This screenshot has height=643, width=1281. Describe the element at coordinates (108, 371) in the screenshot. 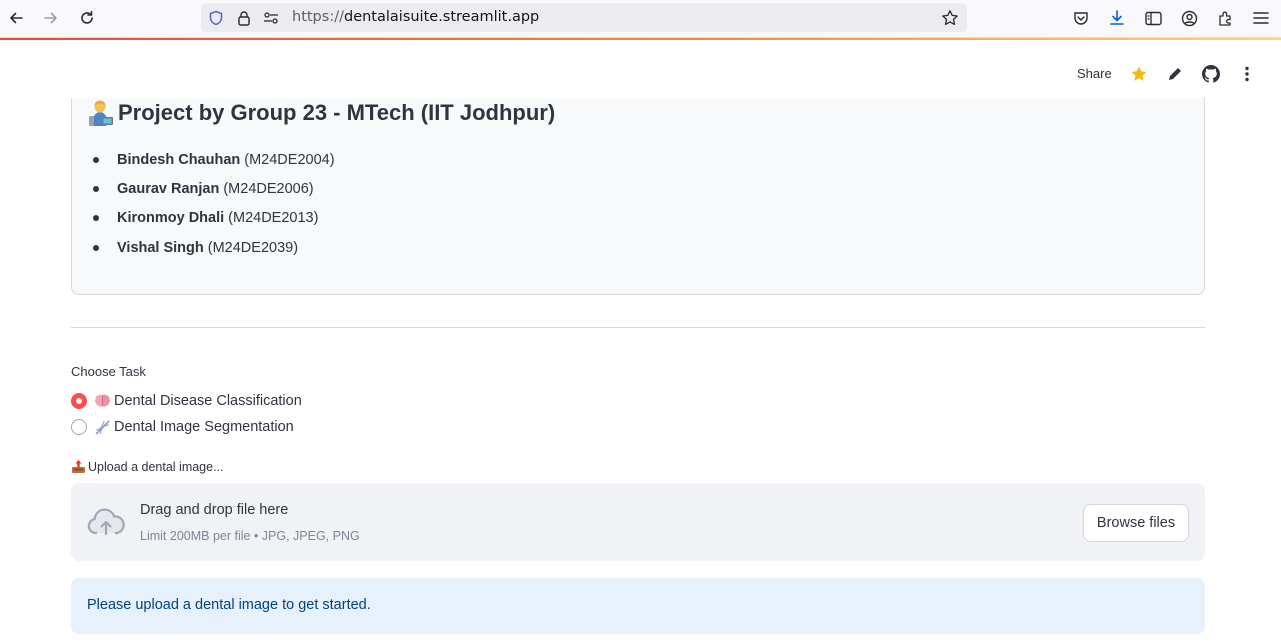

I see `task-label: Choose Task` at that location.